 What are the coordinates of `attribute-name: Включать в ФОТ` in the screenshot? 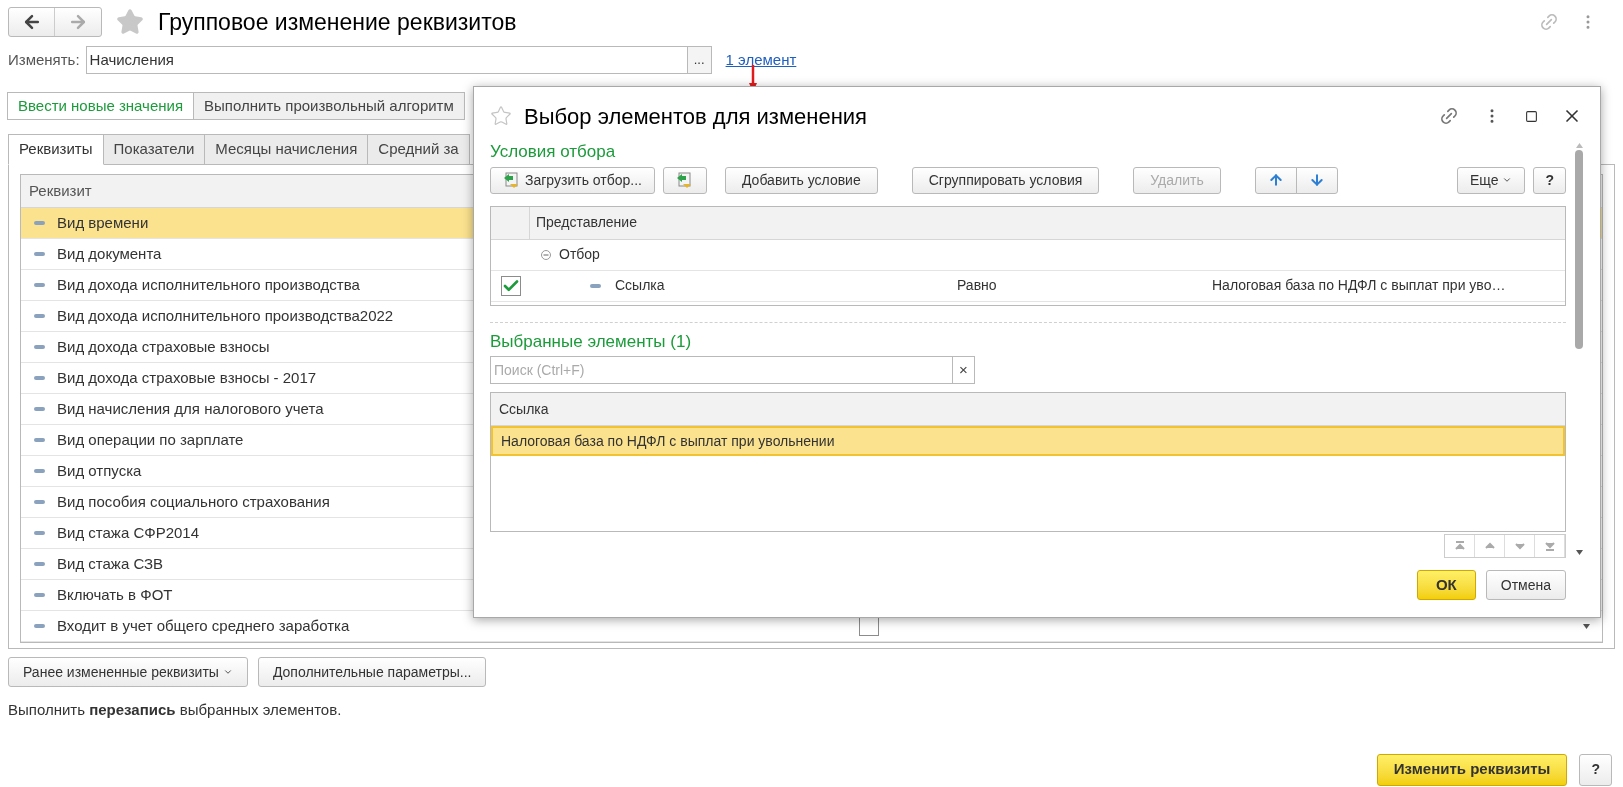 It's located at (115, 594).